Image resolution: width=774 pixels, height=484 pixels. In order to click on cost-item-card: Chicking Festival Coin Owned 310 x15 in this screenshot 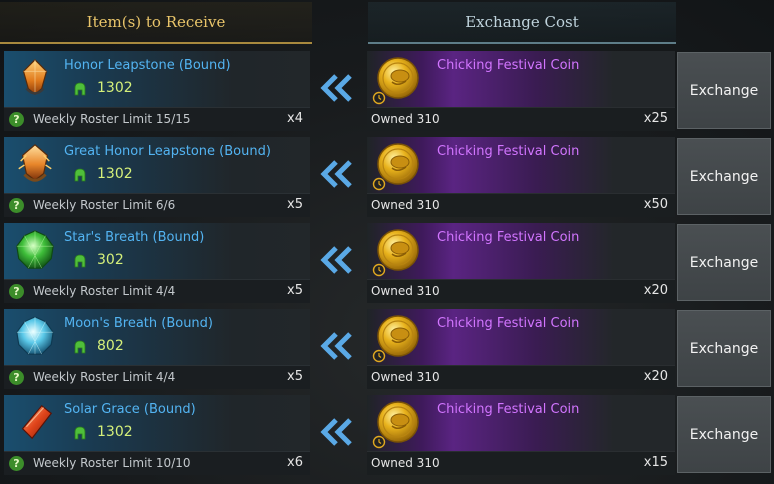, I will do `click(521, 435)`.